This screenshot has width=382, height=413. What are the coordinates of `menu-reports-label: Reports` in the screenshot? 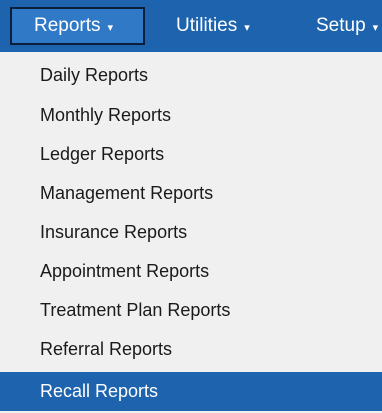 It's located at (67, 25).